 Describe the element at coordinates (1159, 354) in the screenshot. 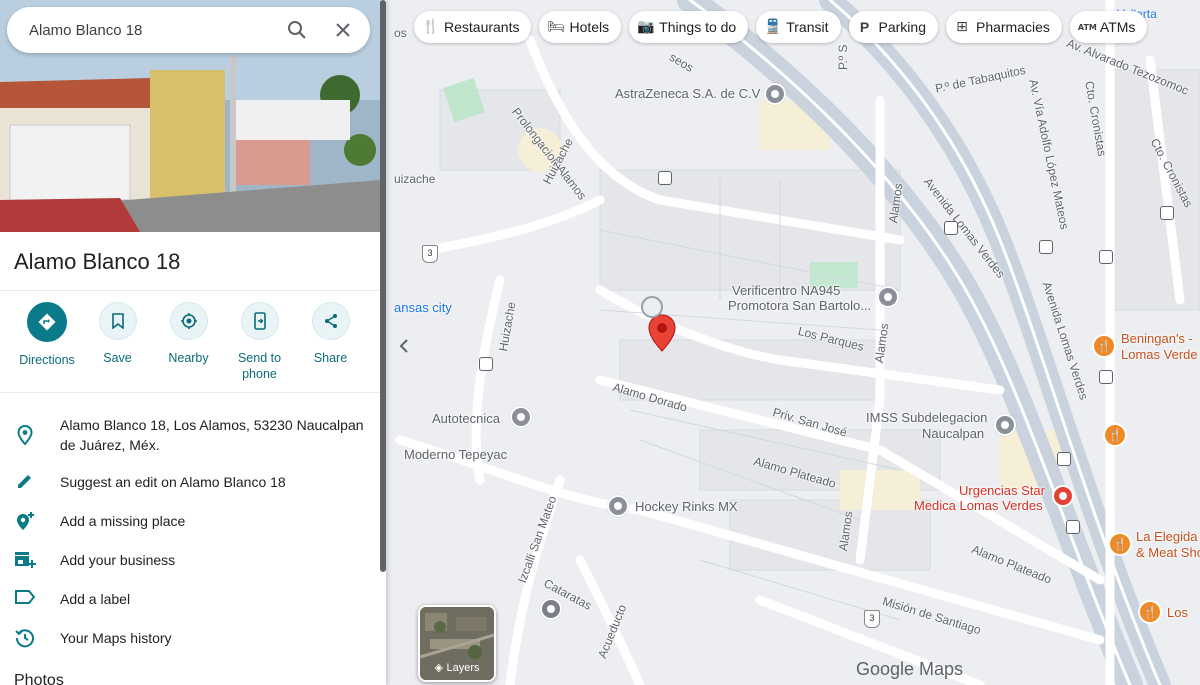

I see `poi-benigans-line2: Lomas Verde` at that location.